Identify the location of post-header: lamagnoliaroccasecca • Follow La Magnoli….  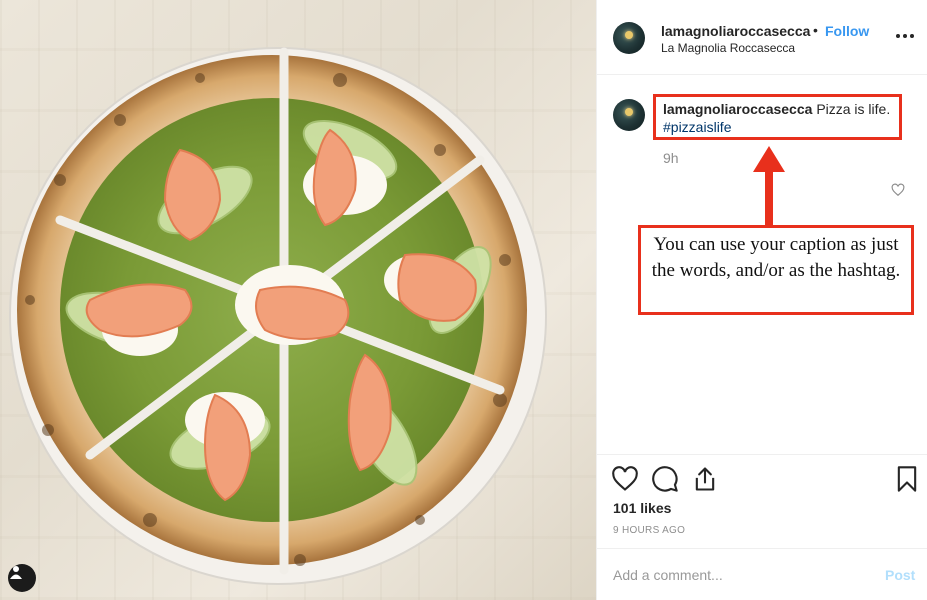
(762, 37).